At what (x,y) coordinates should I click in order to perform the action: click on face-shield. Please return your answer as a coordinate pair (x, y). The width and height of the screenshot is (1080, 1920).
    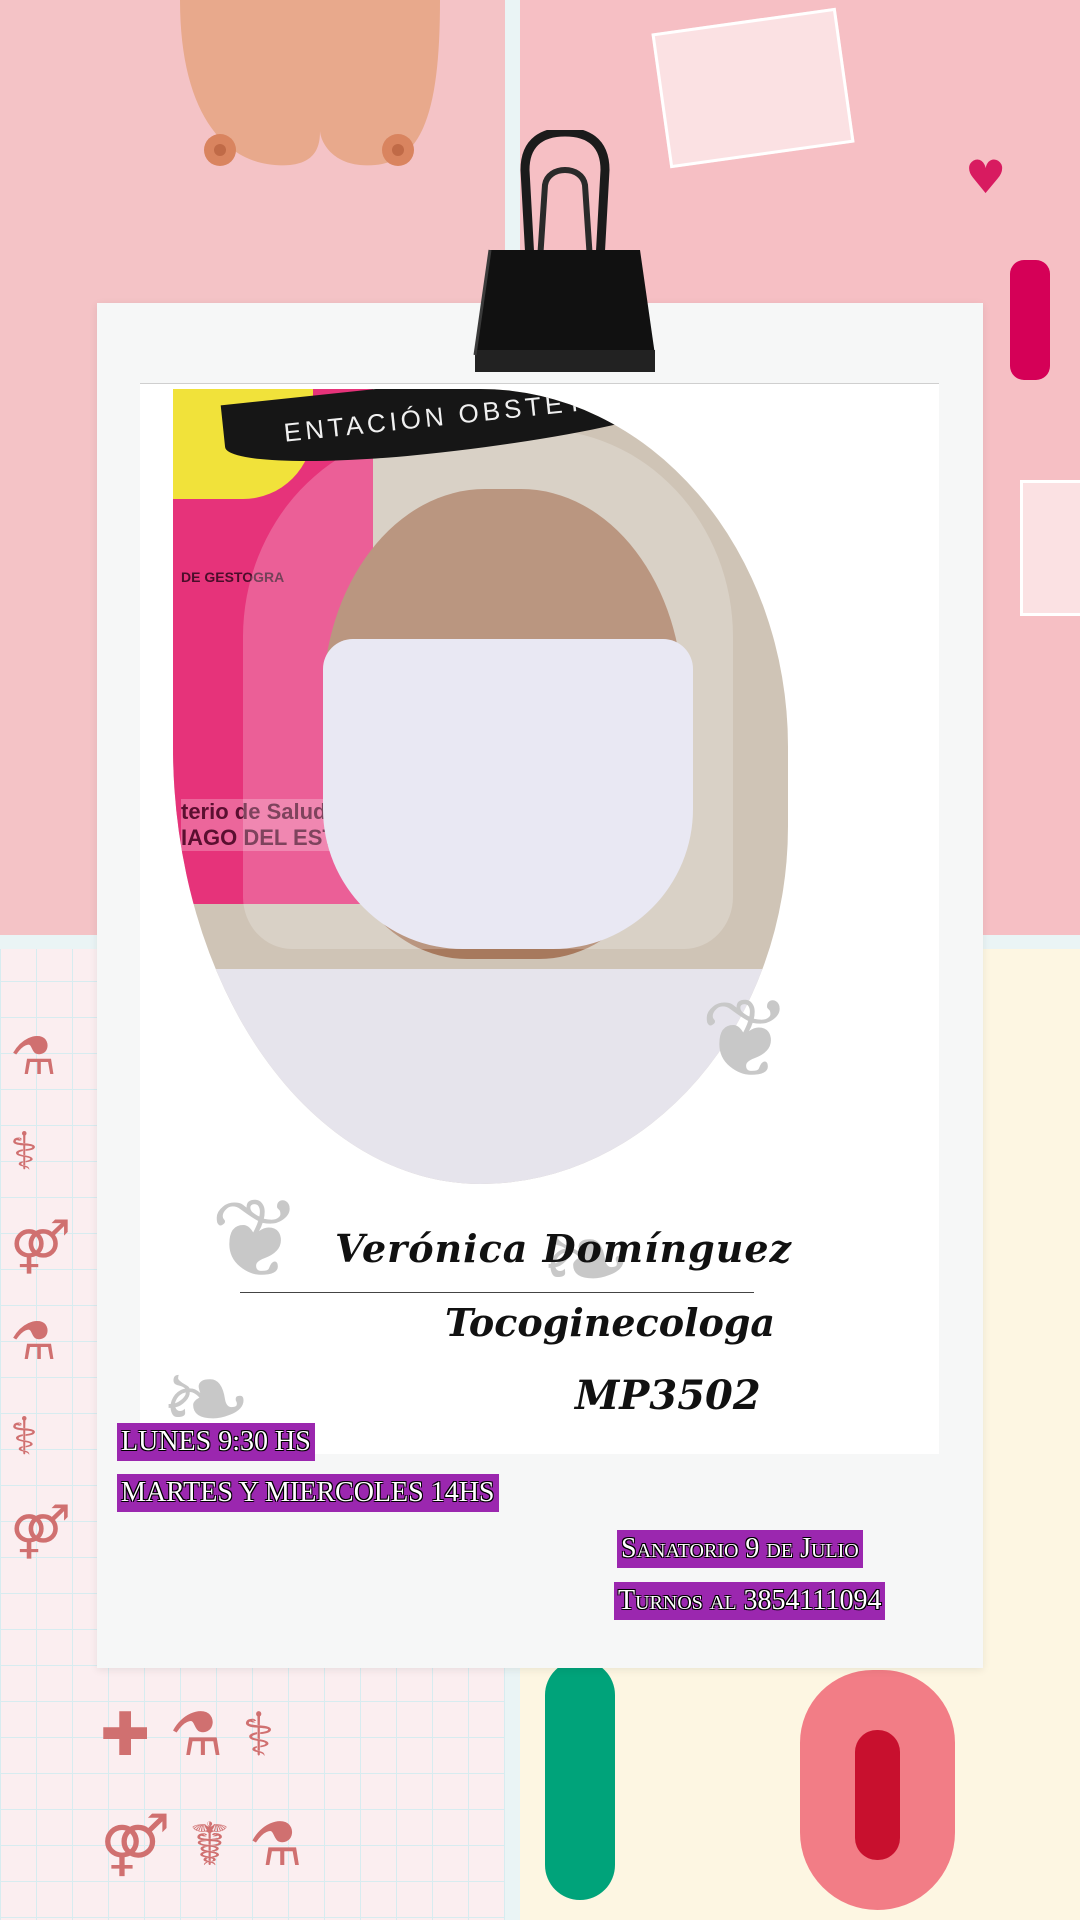
    Looking at the image, I should click on (488, 689).